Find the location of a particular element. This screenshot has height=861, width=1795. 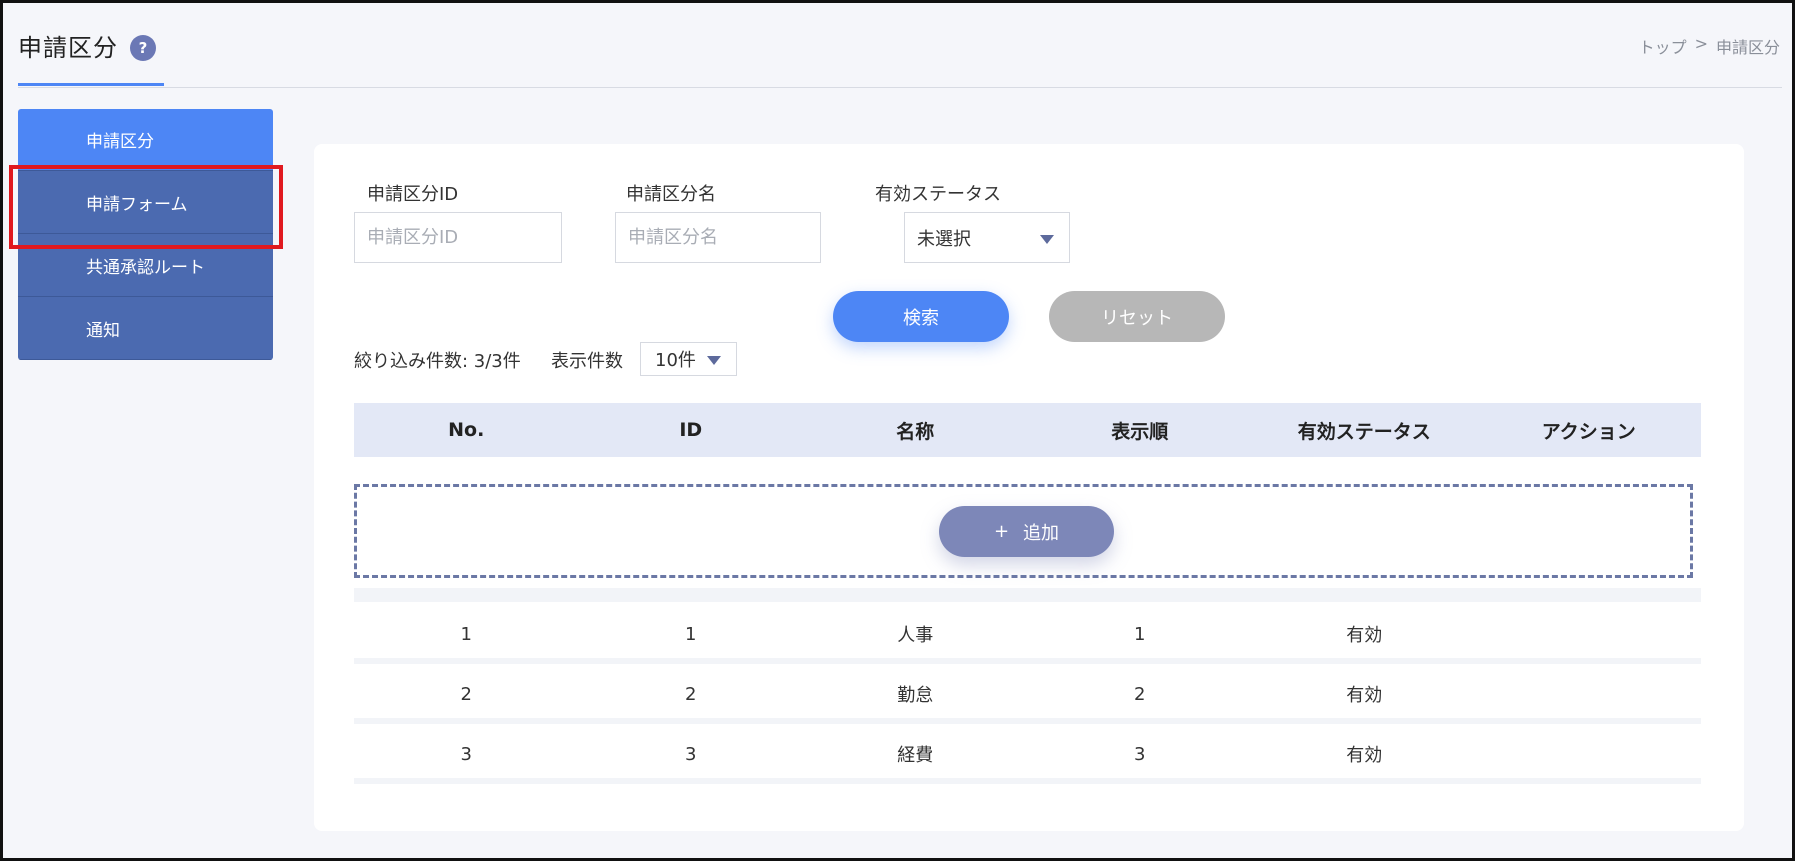

sidebar: 申請区分 申請フォーム 共通承認ルート 通知 is located at coordinates (145, 234).